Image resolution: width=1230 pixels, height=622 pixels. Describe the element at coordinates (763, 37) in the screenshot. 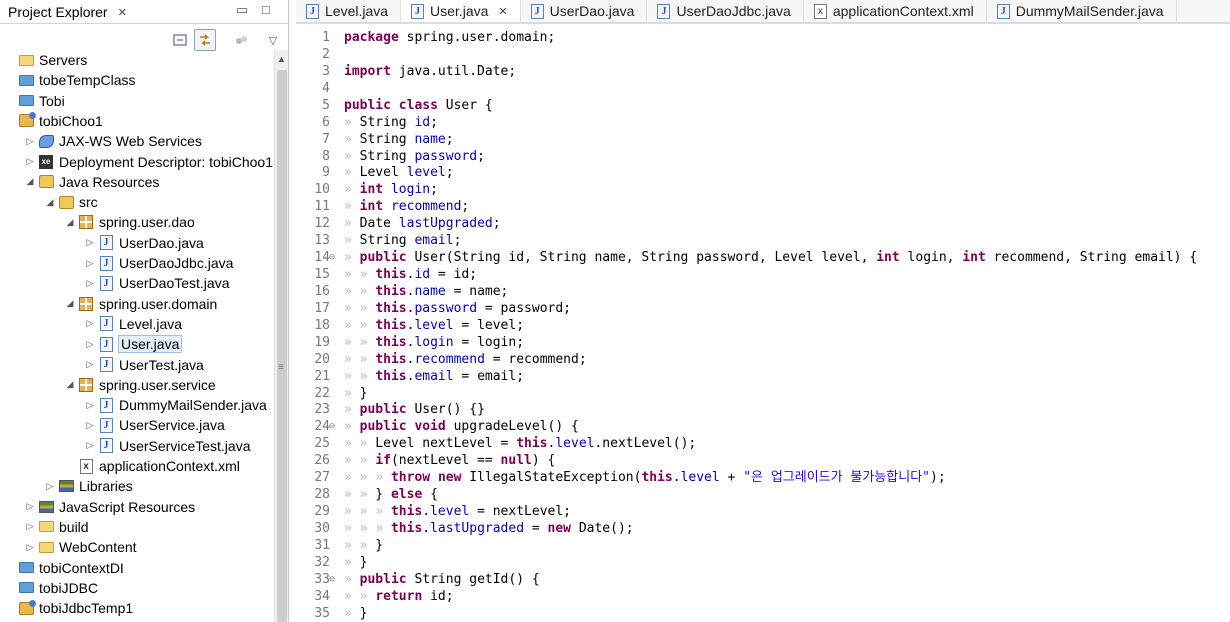

I see `code-line: 1 package spring.user.domain;` at that location.